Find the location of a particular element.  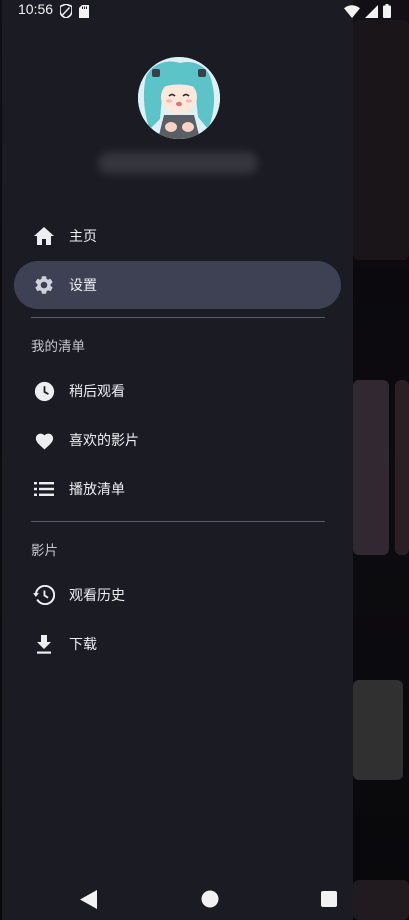

download-icon is located at coordinates (44, 644).